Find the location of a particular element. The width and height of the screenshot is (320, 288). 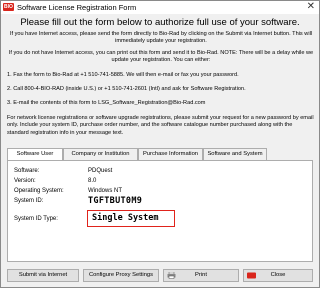

software-value: PDQuest is located at coordinates (100, 171).